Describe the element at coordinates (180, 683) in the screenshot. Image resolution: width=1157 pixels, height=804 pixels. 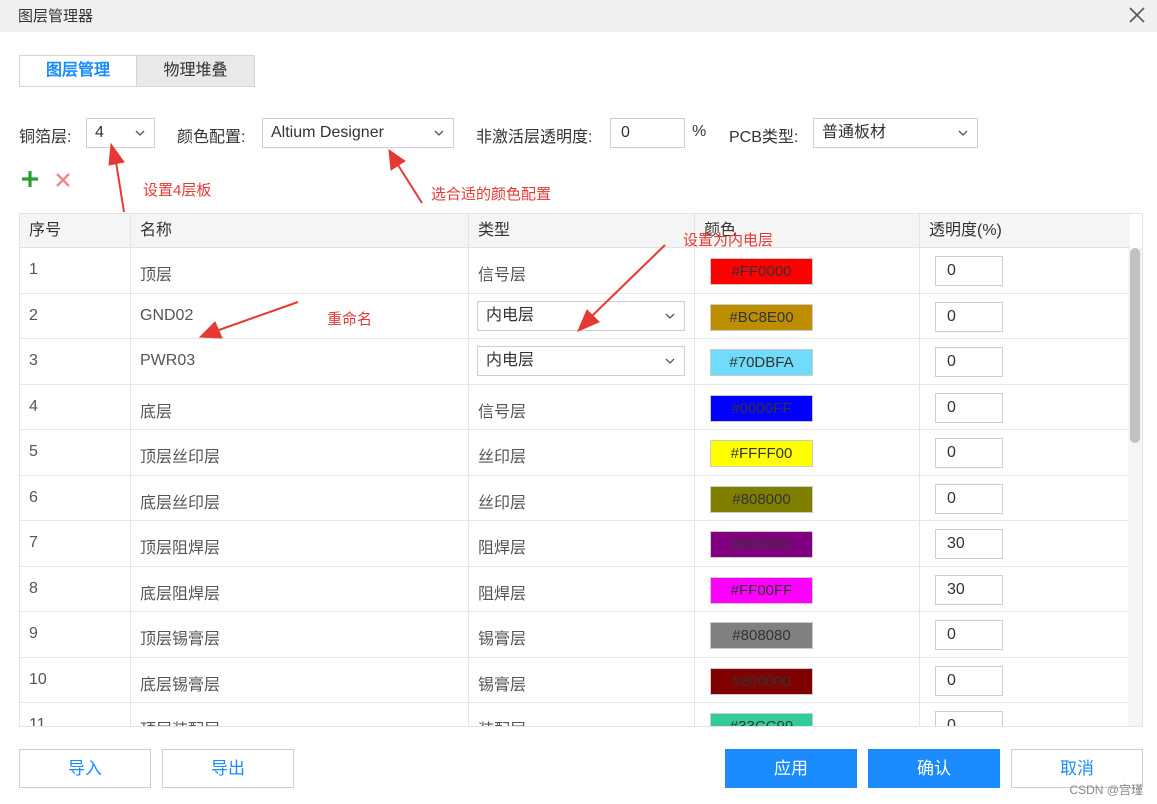
I see `layer-name: 底层锡膏层` at that location.